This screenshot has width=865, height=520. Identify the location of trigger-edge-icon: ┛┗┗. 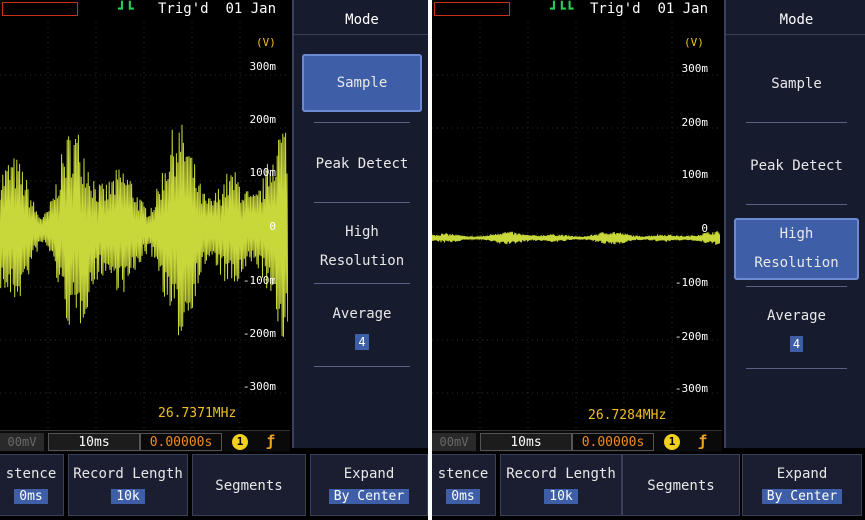
(562, 9).